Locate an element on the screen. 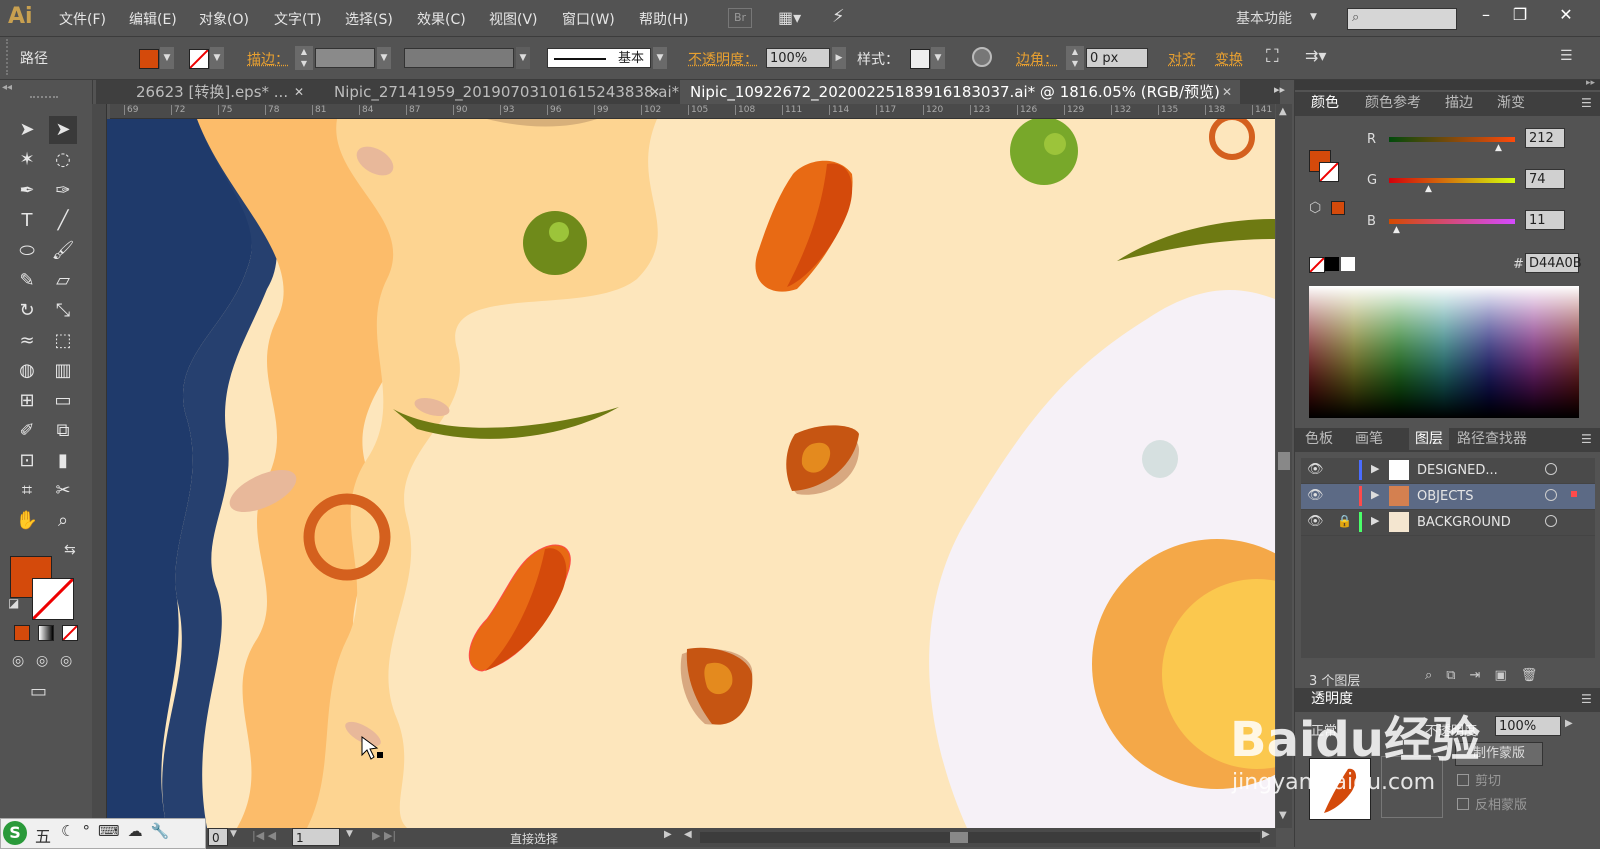  g-slider is located at coordinates (1452, 180).